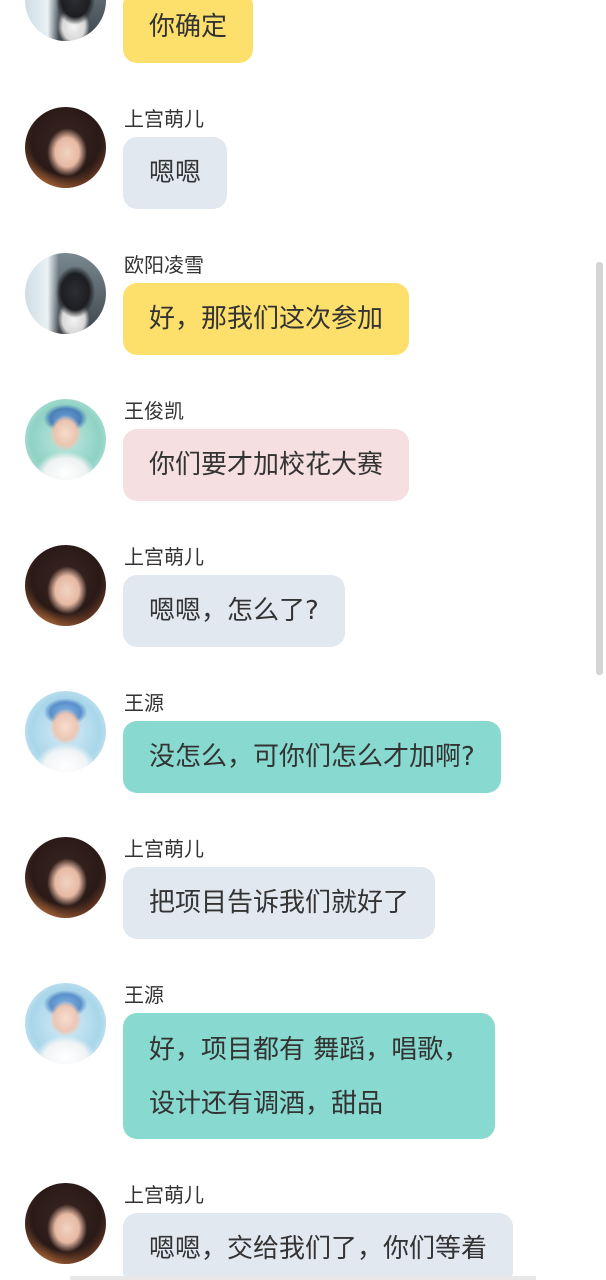 The width and height of the screenshot is (606, 1280). Describe the element at coordinates (303, 1278) in the screenshot. I see `bottom-edge-divider` at that location.